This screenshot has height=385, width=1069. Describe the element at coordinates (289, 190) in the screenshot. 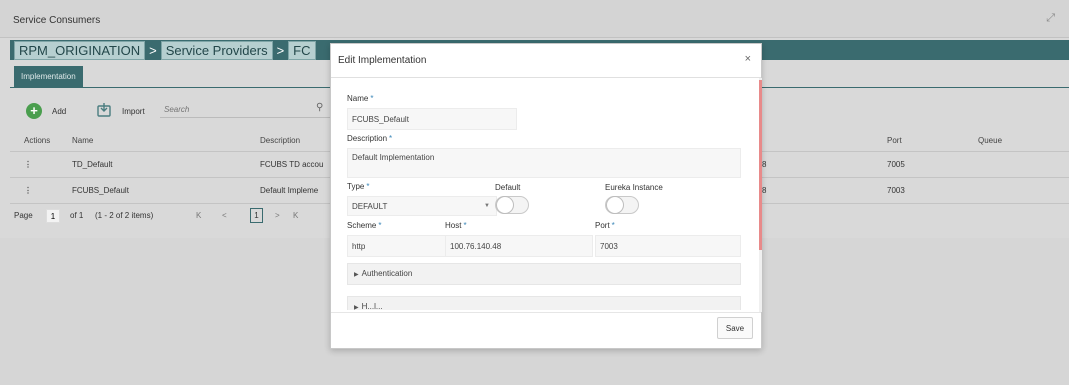

I see `row-description: Default Impleme` at that location.